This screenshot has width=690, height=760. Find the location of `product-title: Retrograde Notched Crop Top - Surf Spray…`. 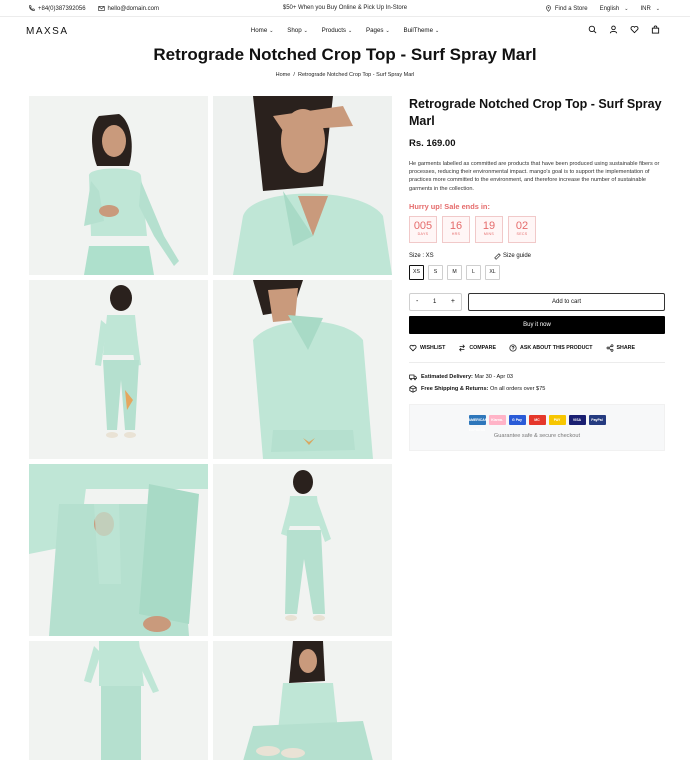

product-title: Retrograde Notched Crop Top - Surf Spray… is located at coordinates (535, 112).